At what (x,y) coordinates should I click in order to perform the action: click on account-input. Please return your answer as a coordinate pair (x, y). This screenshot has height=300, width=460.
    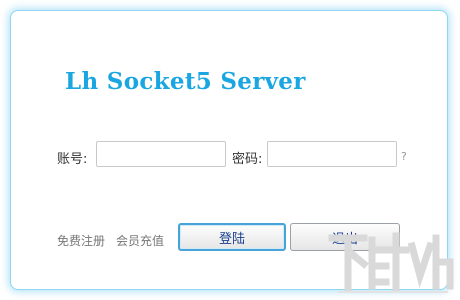
    Looking at the image, I should click on (161, 154).